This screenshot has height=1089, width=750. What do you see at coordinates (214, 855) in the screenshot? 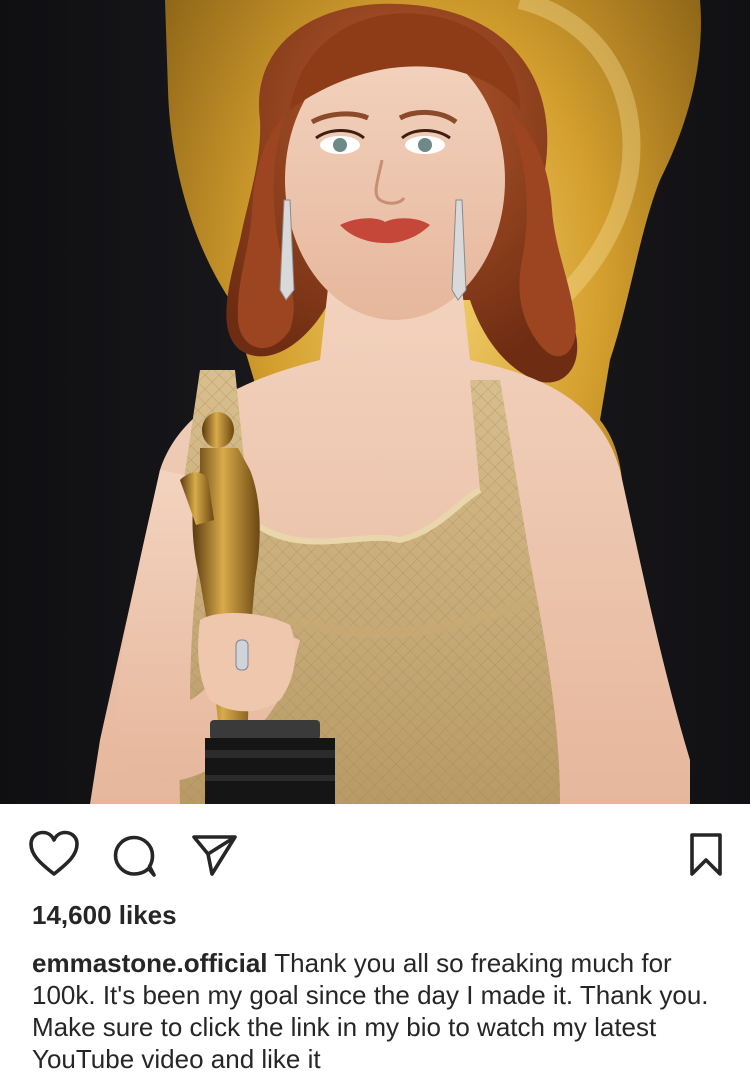
I see `paper-plane-icon` at bounding box center [214, 855].